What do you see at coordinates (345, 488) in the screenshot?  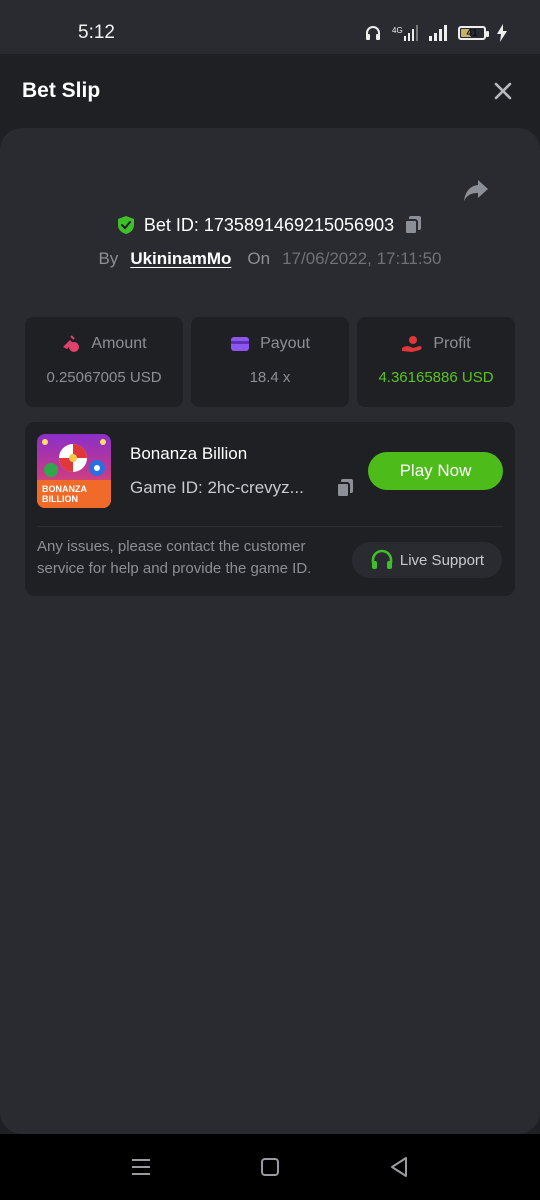 I see `copy-game-id-icon` at bounding box center [345, 488].